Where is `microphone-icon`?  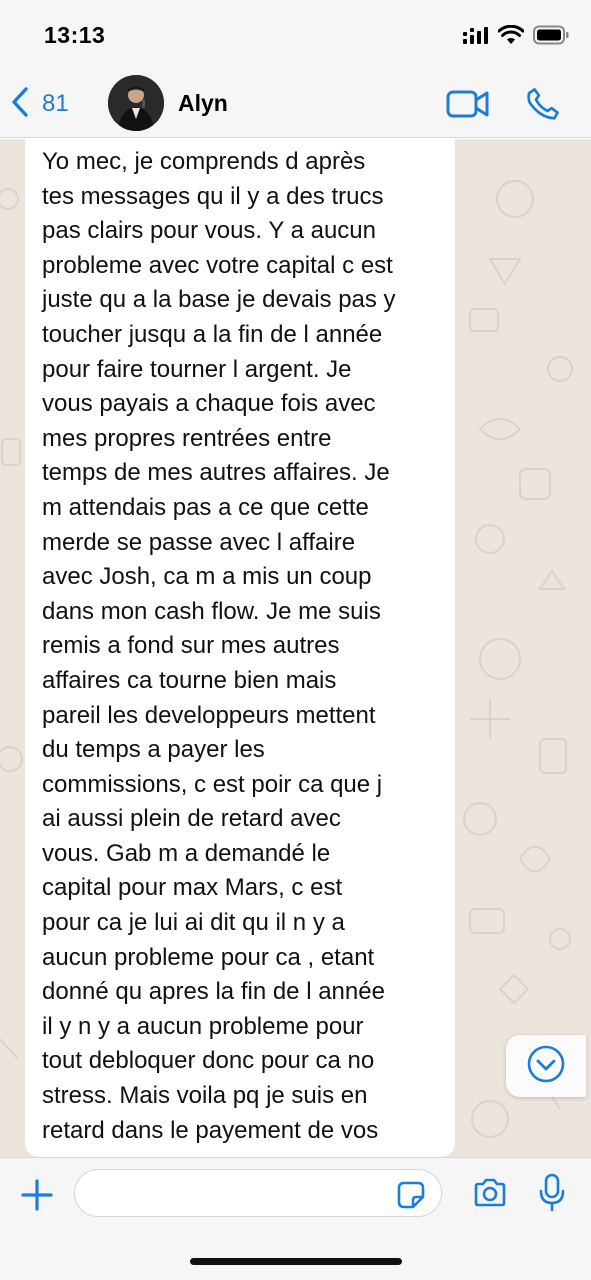 microphone-icon is located at coordinates (552, 1195).